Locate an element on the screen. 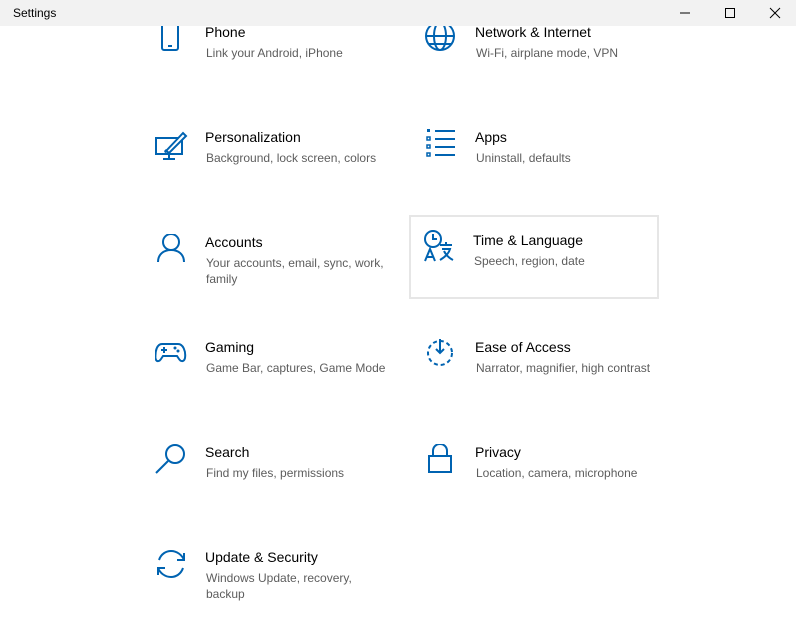  tile-phone-name: Phone is located at coordinates (225, 32).